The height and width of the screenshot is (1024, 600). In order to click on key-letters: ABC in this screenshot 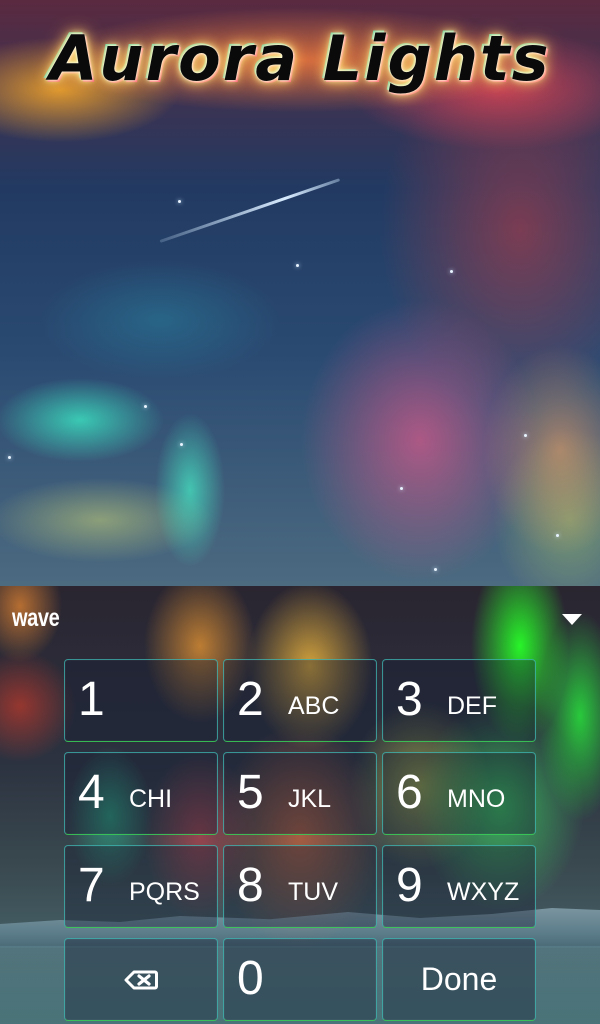, I will do `click(314, 706)`.